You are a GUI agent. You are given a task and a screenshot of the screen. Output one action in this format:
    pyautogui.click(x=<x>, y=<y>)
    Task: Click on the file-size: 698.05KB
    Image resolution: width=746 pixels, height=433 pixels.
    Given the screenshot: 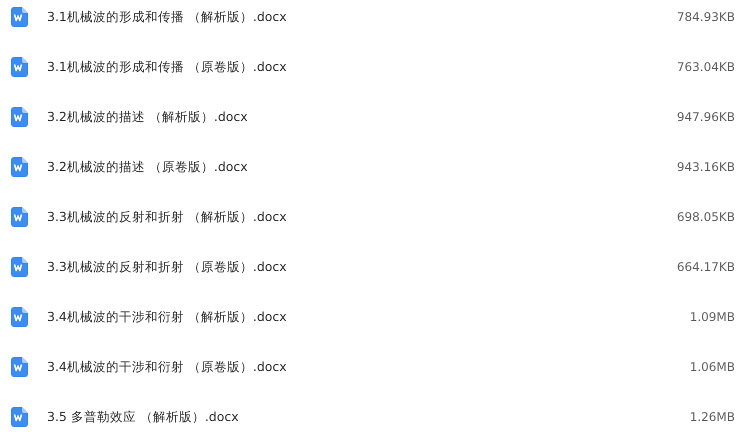 What is the action you would take?
    pyautogui.click(x=705, y=217)
    